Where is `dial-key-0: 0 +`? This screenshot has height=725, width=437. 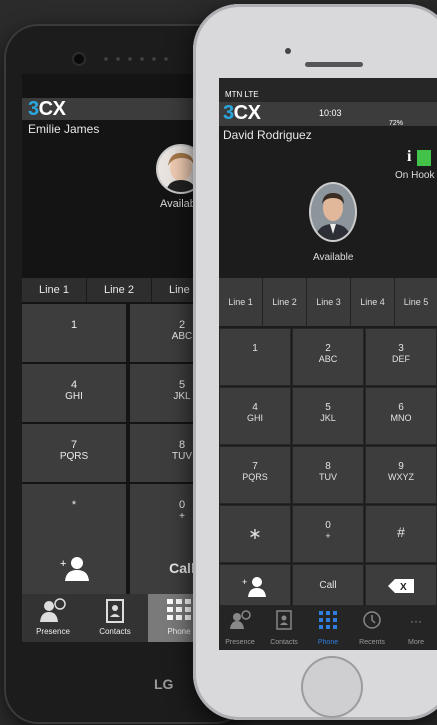 dial-key-0: 0 + is located at coordinates (328, 534).